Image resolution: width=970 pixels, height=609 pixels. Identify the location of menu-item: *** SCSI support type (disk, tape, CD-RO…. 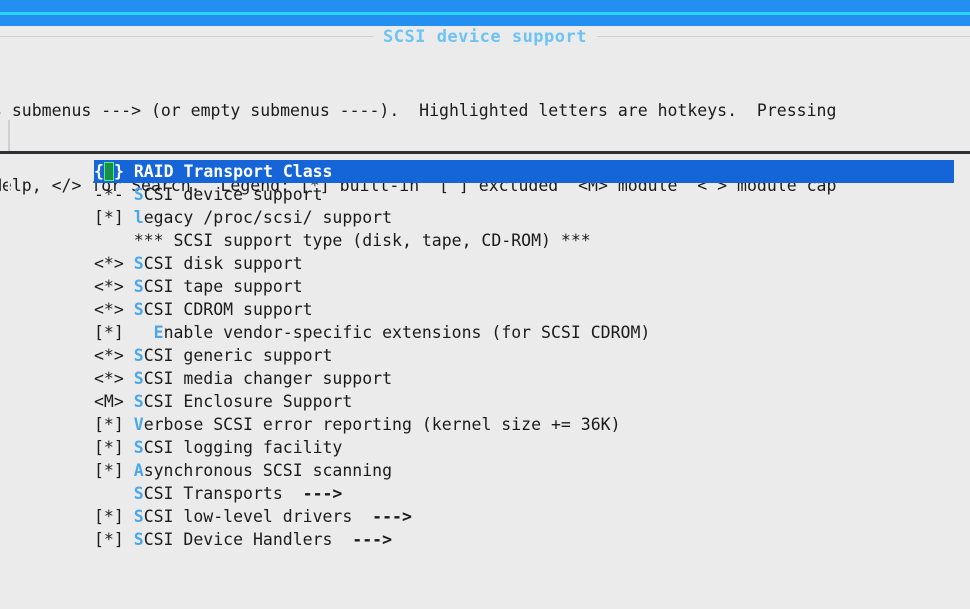
(524, 240).